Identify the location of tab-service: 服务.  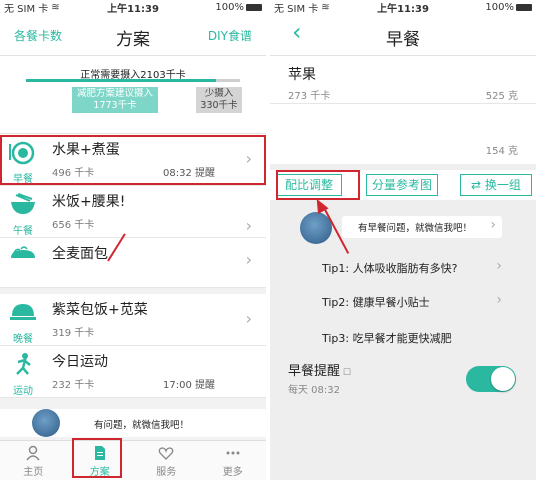
(166, 460).